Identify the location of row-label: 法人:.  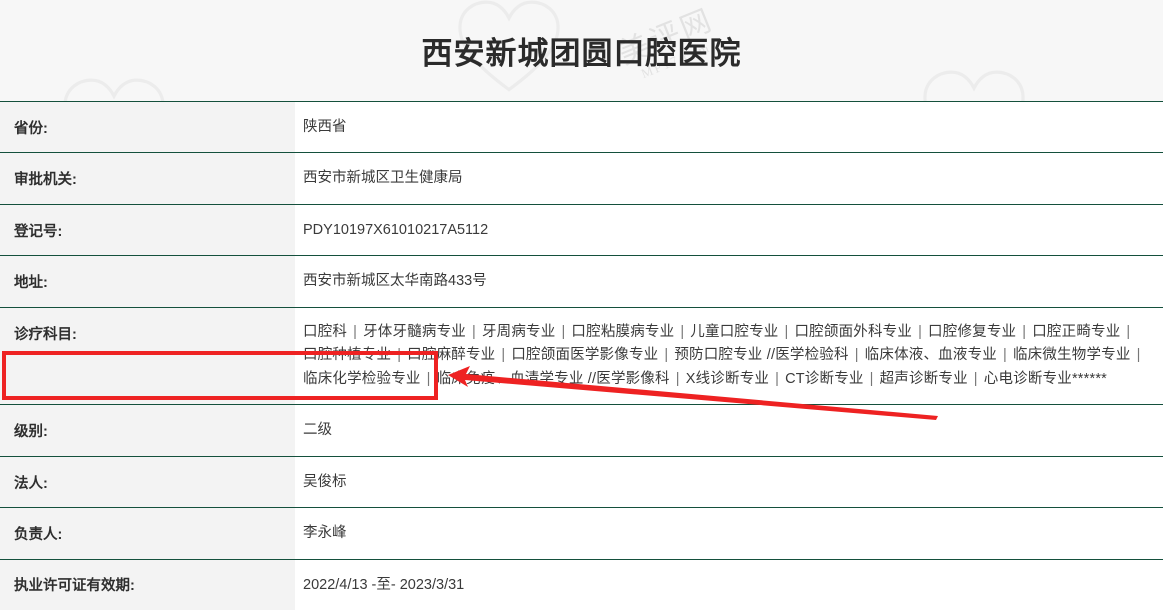
(147, 481).